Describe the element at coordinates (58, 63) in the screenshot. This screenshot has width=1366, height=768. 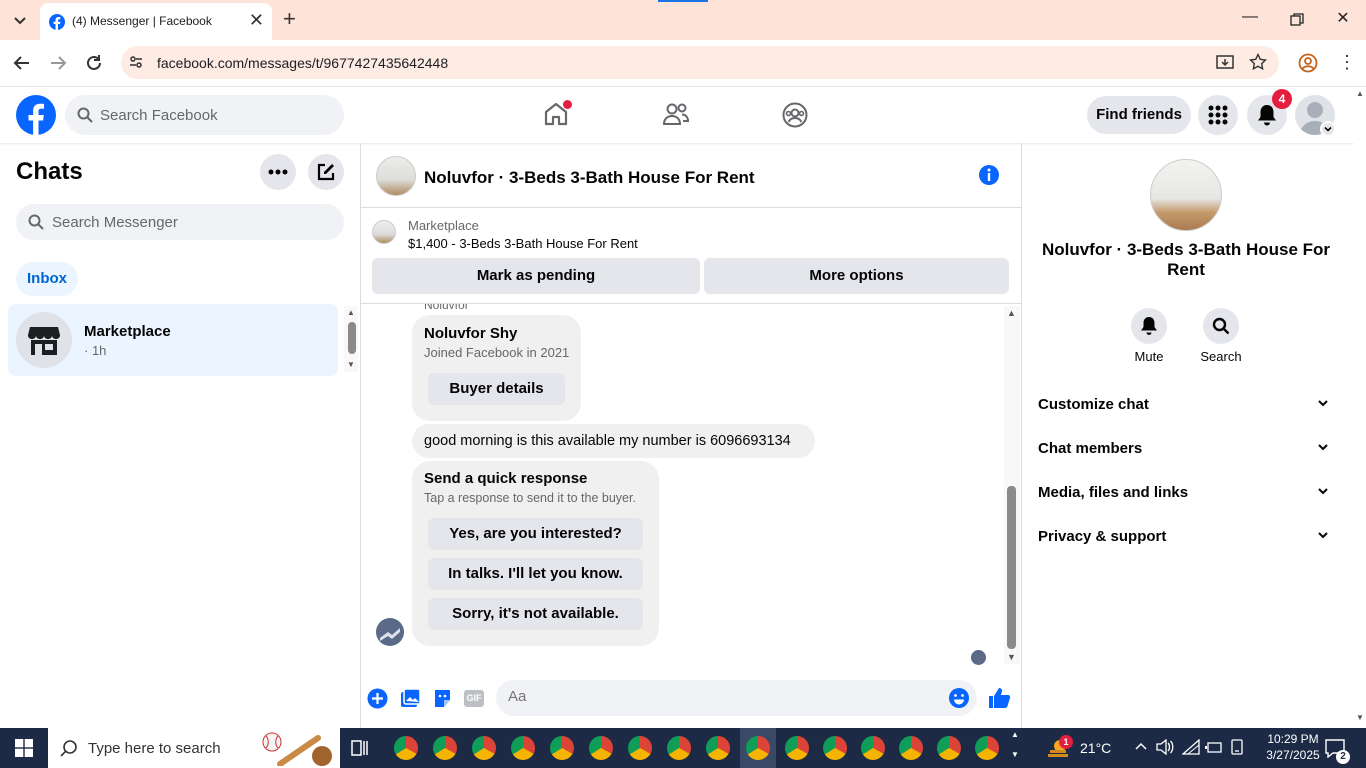
I see `forward-icon` at that location.